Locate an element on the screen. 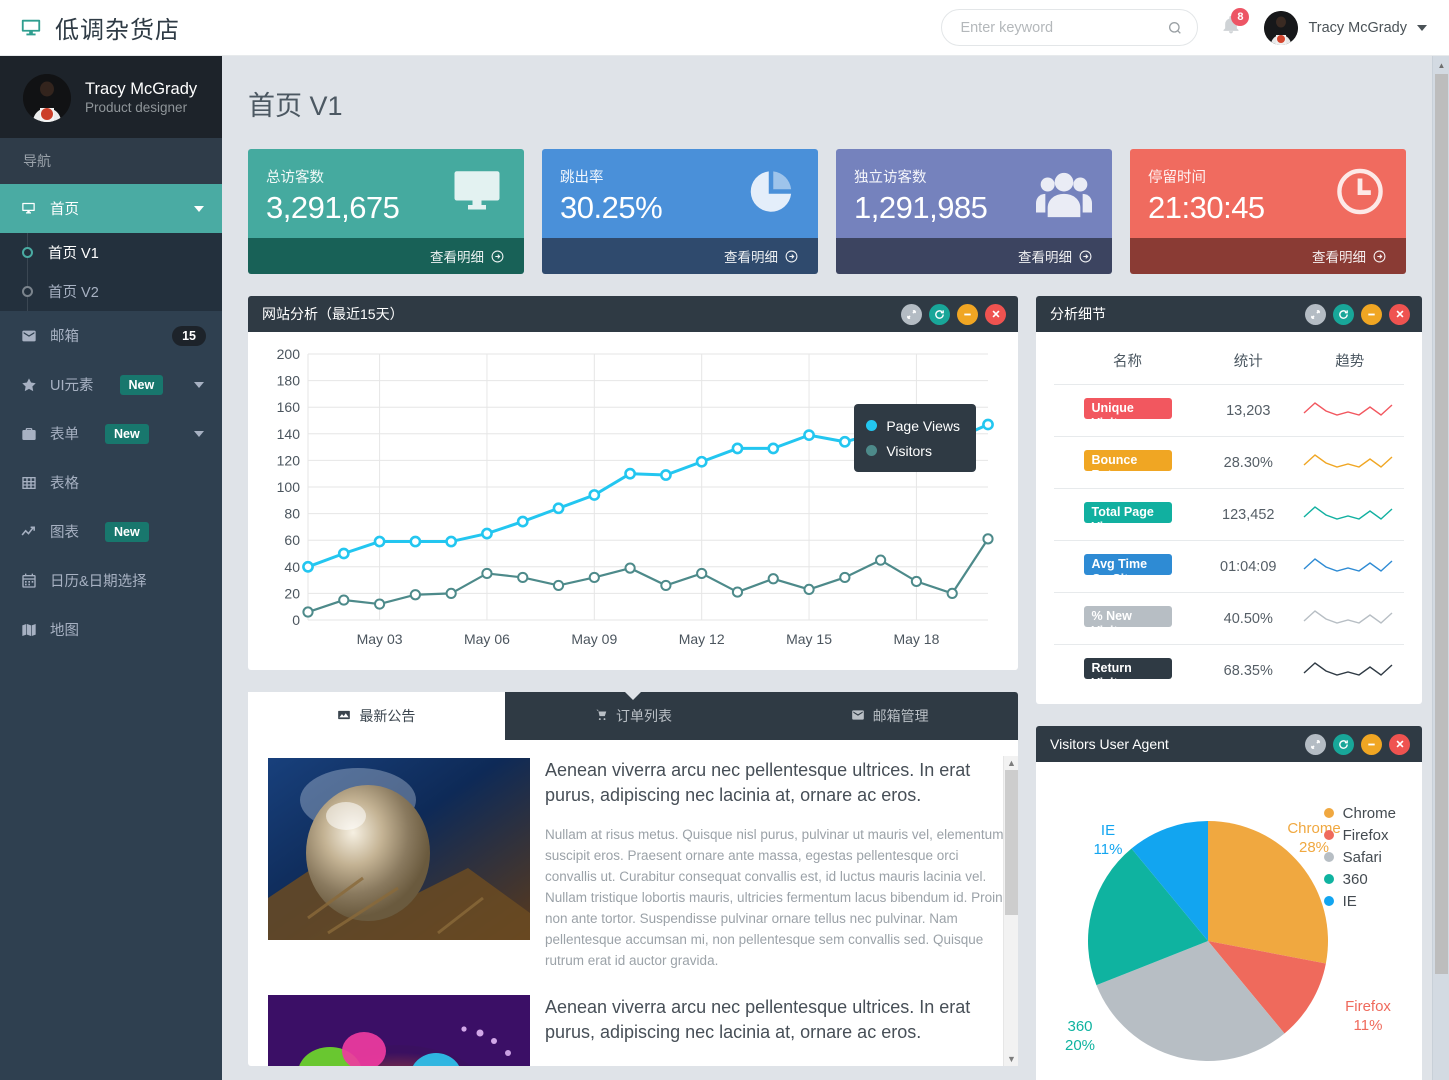 This screenshot has width=1449, height=1080. scrollbar-thumb is located at coordinates (1011, 842).